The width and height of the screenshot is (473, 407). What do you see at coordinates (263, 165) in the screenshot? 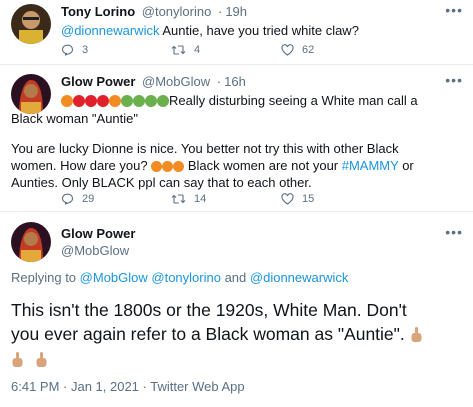
I see `tweet-text-content: Black women are not your` at bounding box center [263, 165].